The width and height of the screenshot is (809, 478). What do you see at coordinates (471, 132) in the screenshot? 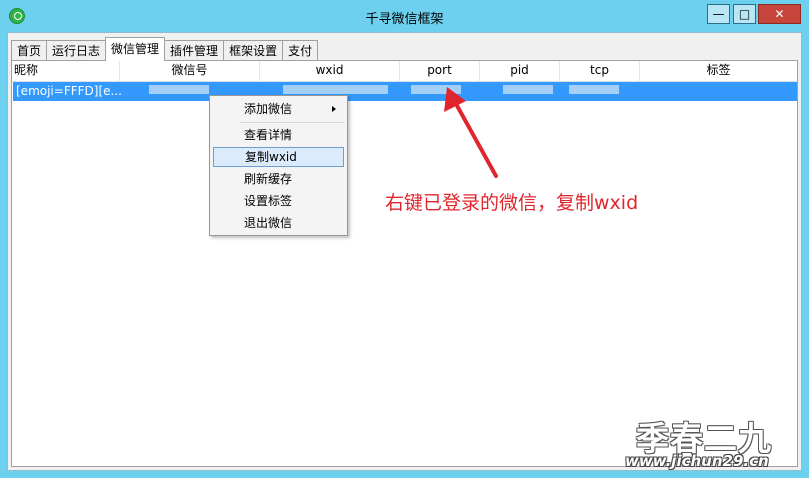
I see `annotation-arrow-icon` at bounding box center [471, 132].